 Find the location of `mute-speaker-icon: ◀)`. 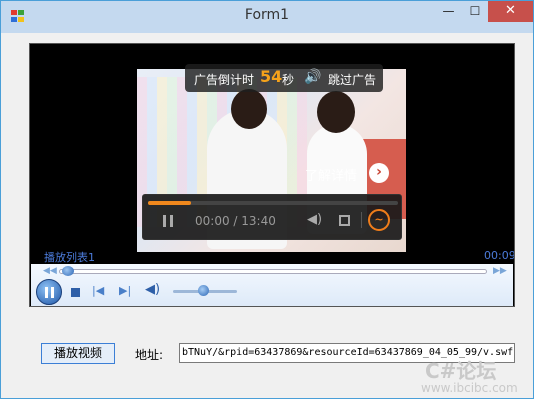

mute-speaker-icon: ◀) is located at coordinates (152, 289).